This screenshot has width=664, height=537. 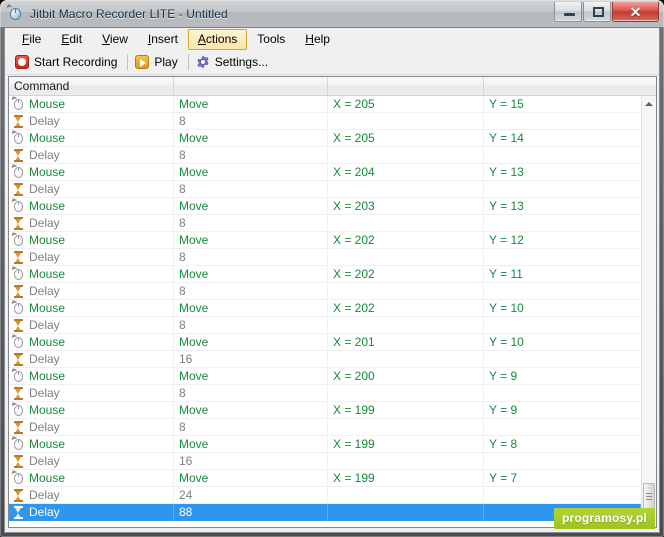 I want to click on cell-x: X = 203, so click(x=406, y=206).